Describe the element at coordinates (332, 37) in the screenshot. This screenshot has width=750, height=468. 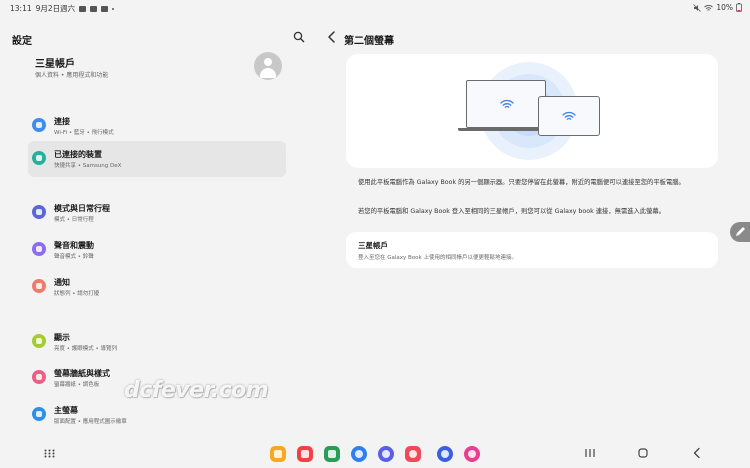
I see `back-button` at that location.